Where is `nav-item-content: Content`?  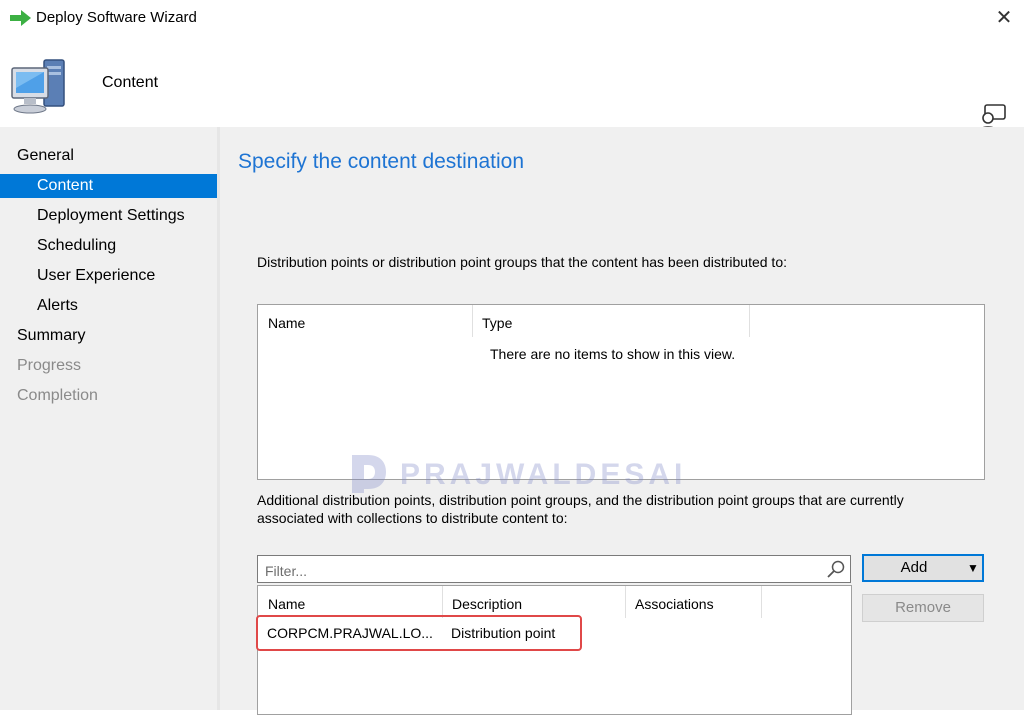
nav-item-content: Content is located at coordinates (108, 186).